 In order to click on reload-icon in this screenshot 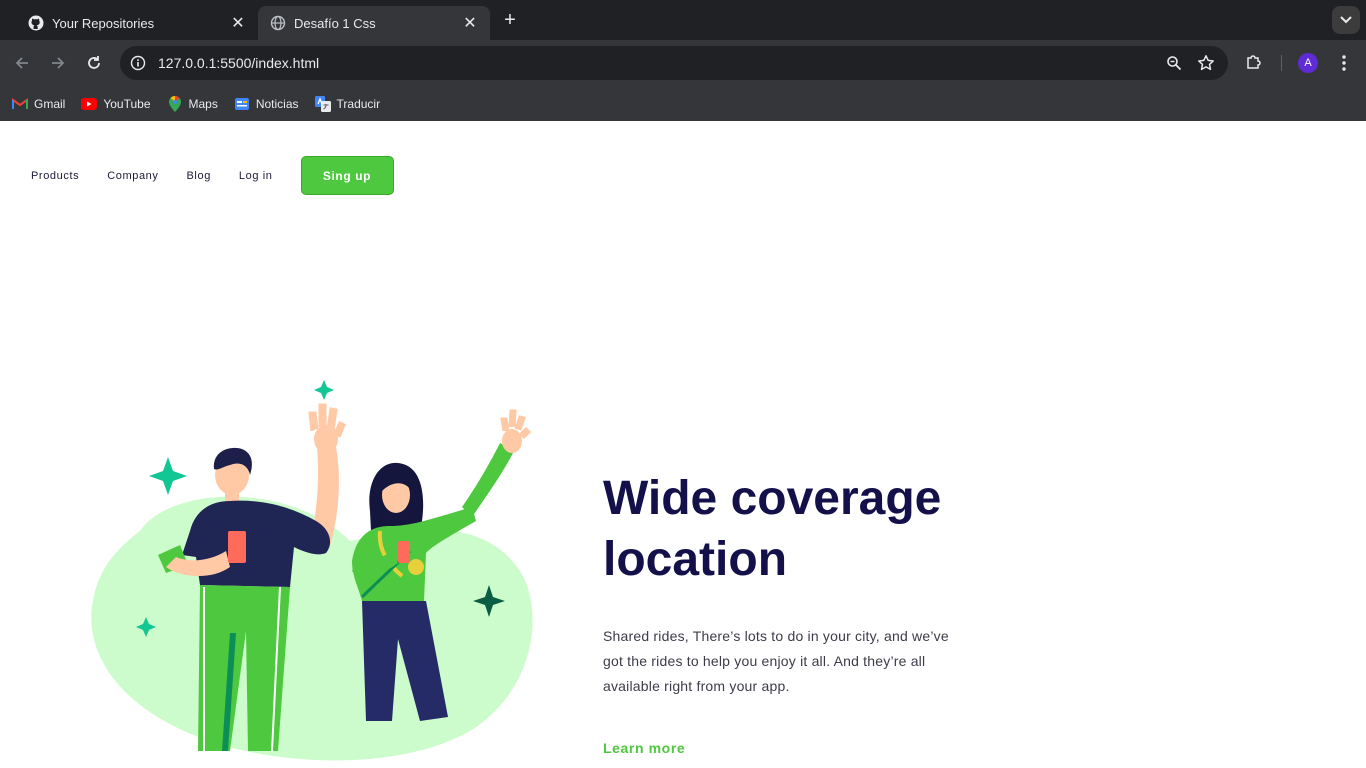, I will do `click(94, 63)`.